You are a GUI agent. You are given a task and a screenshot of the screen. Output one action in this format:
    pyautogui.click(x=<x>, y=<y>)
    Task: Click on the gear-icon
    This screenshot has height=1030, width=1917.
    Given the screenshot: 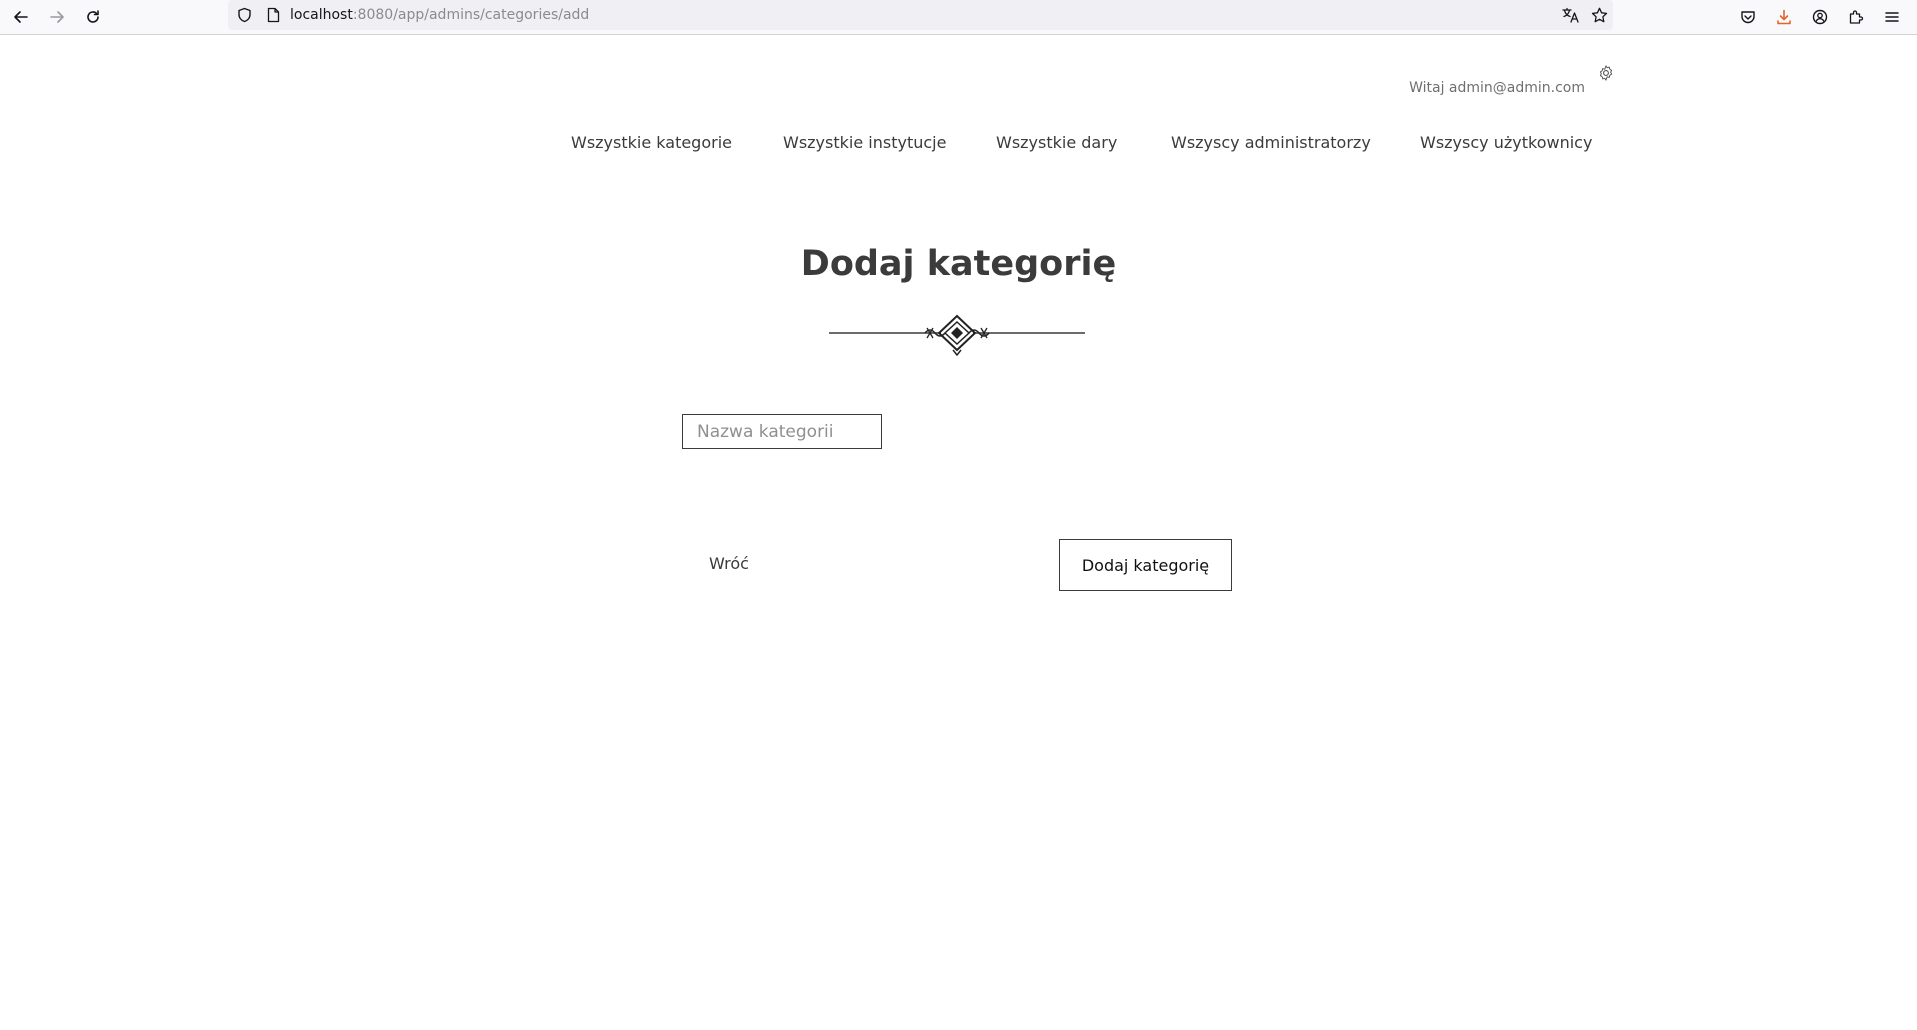 What is the action you would take?
    pyautogui.click(x=1606, y=73)
    